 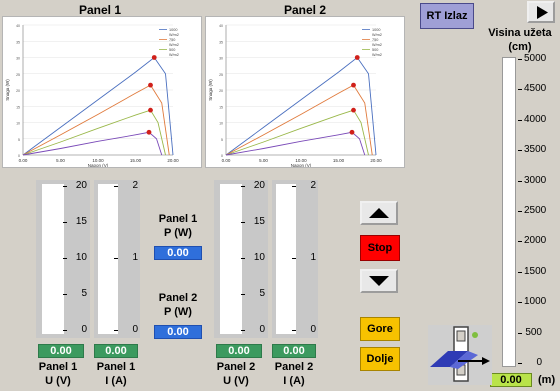 I want to click on chart-series-line, so click(x=96, y=120).